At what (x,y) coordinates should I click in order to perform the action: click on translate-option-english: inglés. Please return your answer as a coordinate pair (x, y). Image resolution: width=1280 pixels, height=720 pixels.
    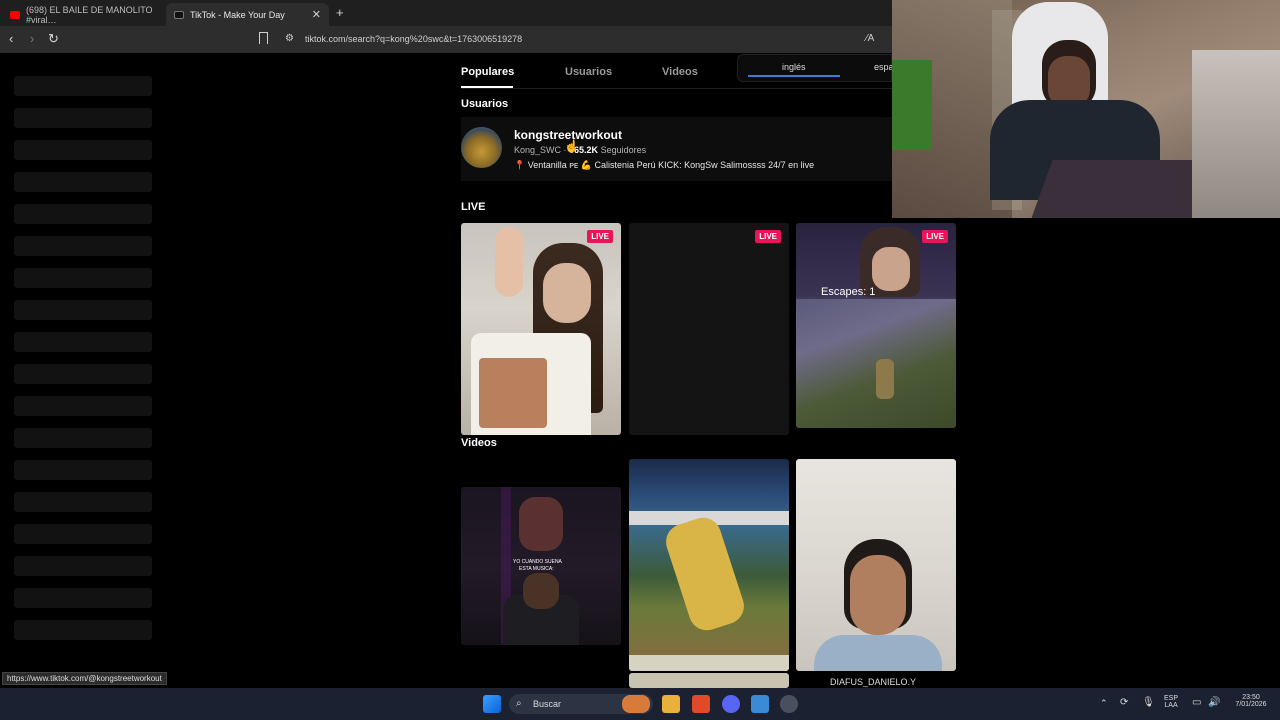
    Looking at the image, I should click on (794, 67).